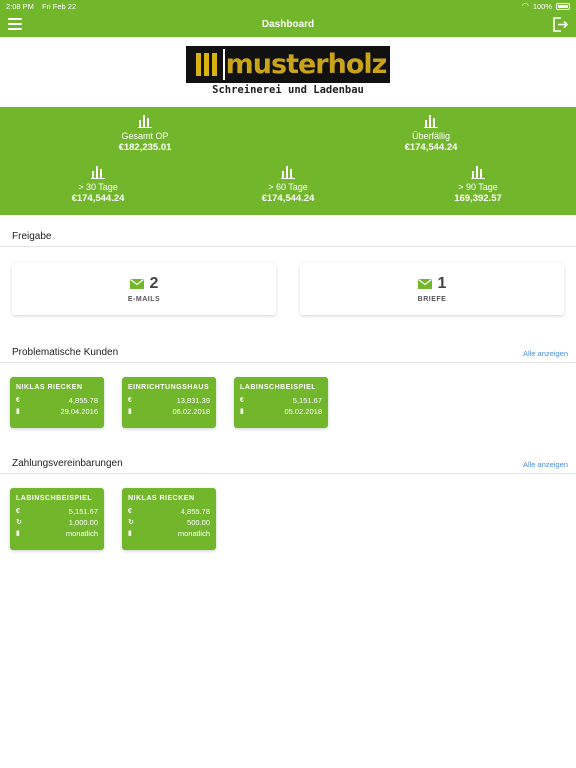 The image size is (576, 768). I want to click on customer-name: EINRICHTUNGSHAUS RO, so click(169, 387).